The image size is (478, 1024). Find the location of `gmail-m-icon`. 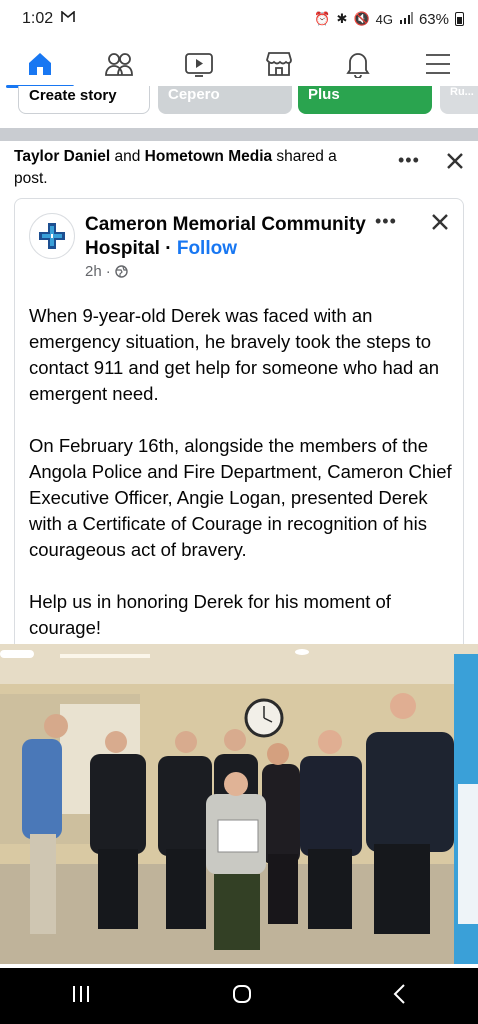

gmail-m-icon is located at coordinates (68, 19).